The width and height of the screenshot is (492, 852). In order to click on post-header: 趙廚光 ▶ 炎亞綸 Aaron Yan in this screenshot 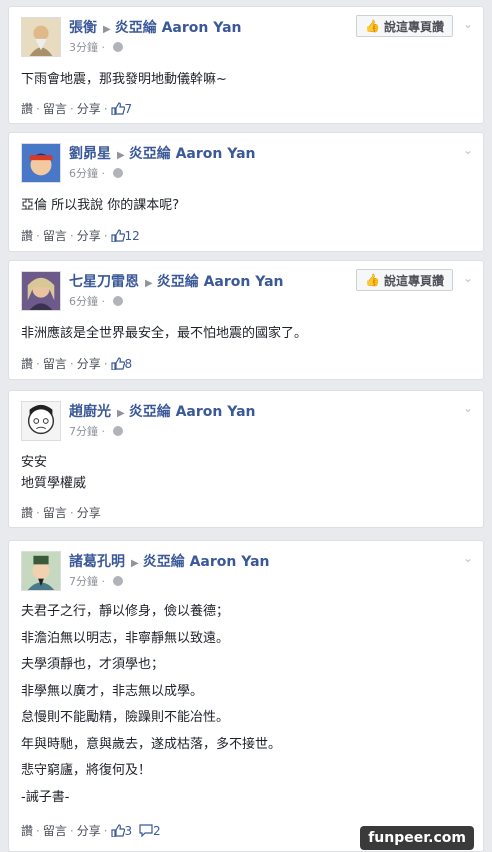, I will do `click(256, 411)`.